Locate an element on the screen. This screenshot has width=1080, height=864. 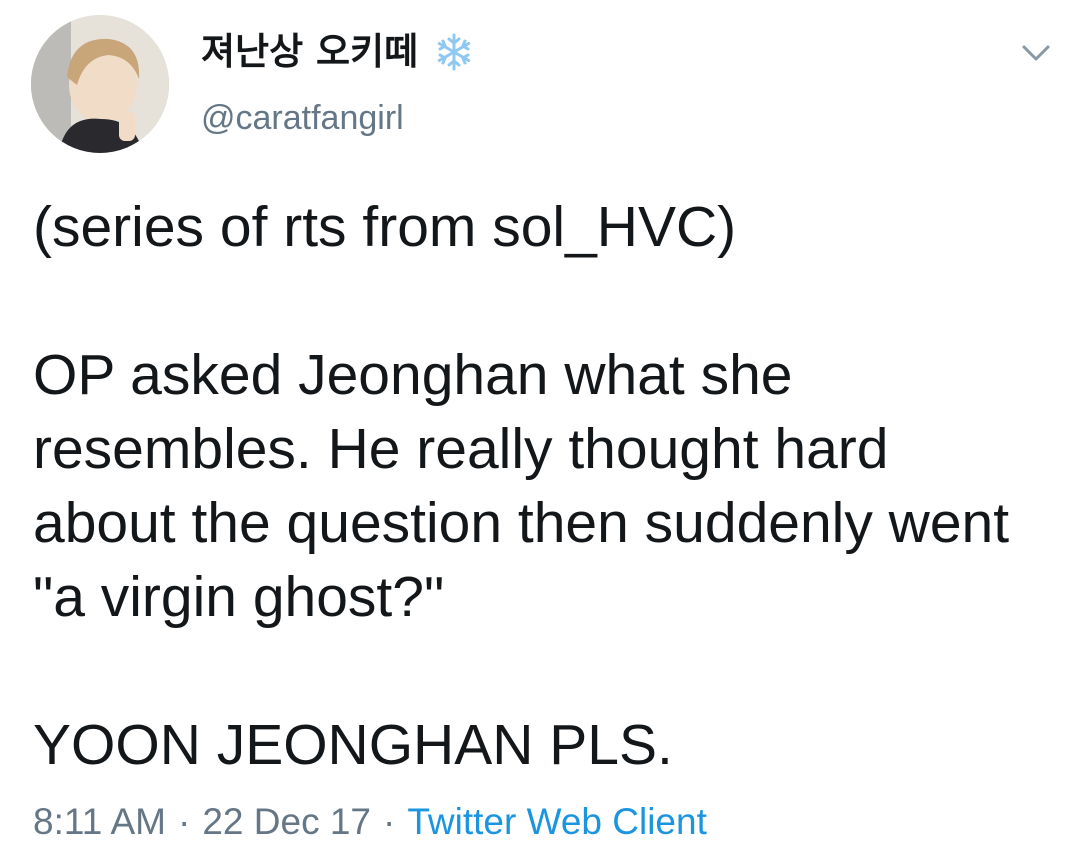
avatar is located at coordinates (100, 84).